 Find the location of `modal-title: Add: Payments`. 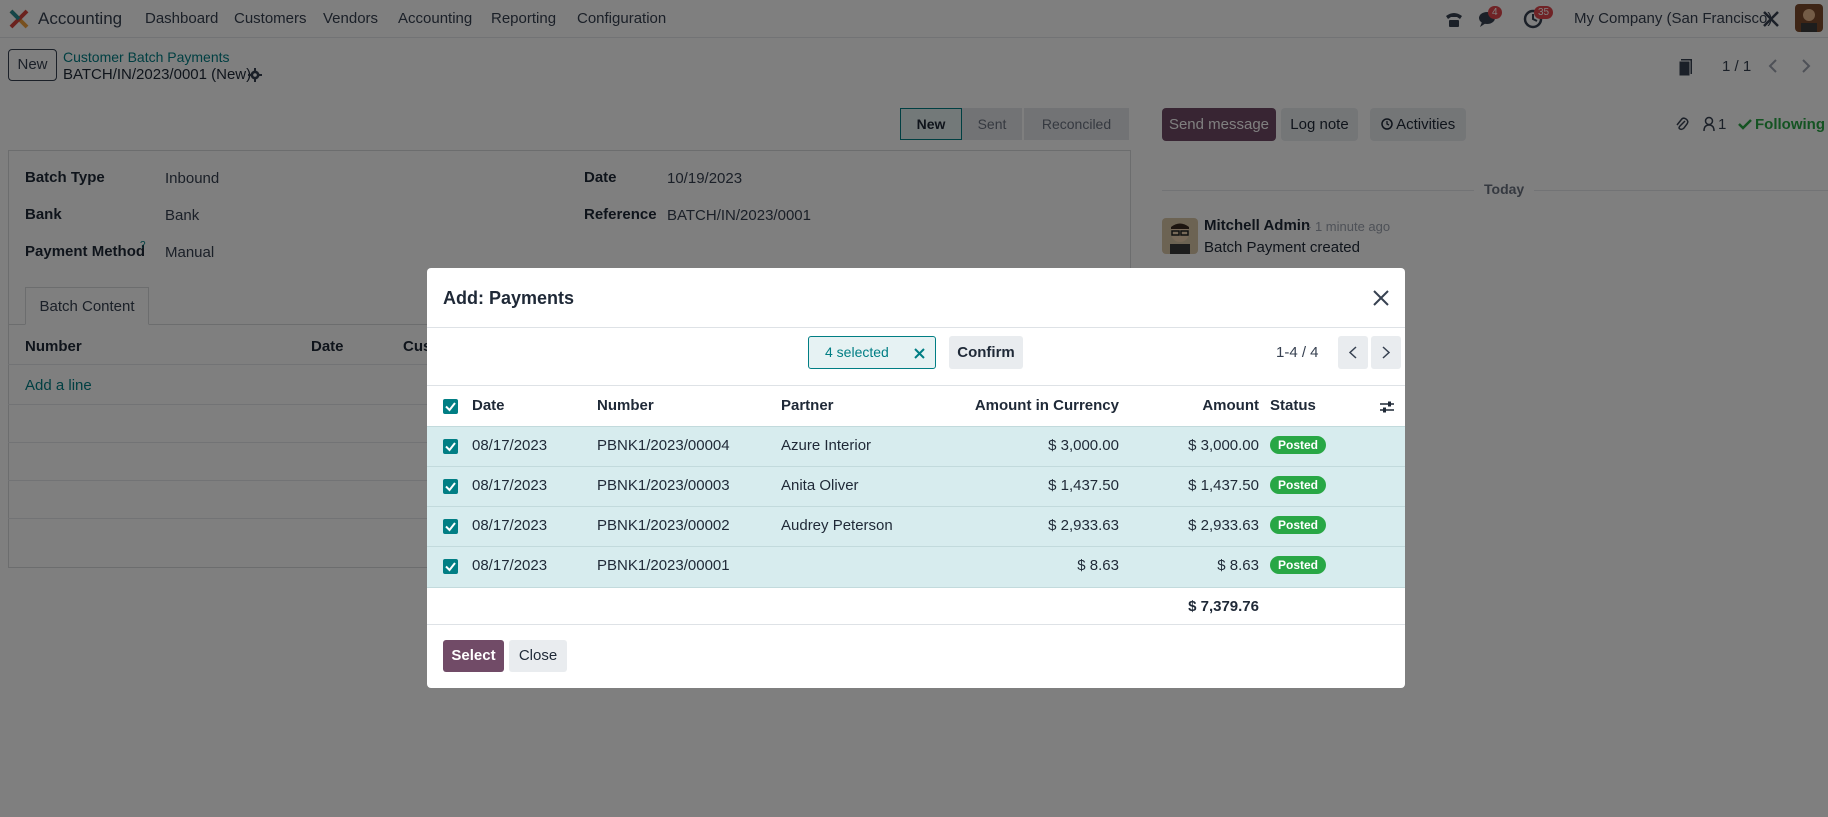

modal-title: Add: Payments is located at coordinates (509, 298).